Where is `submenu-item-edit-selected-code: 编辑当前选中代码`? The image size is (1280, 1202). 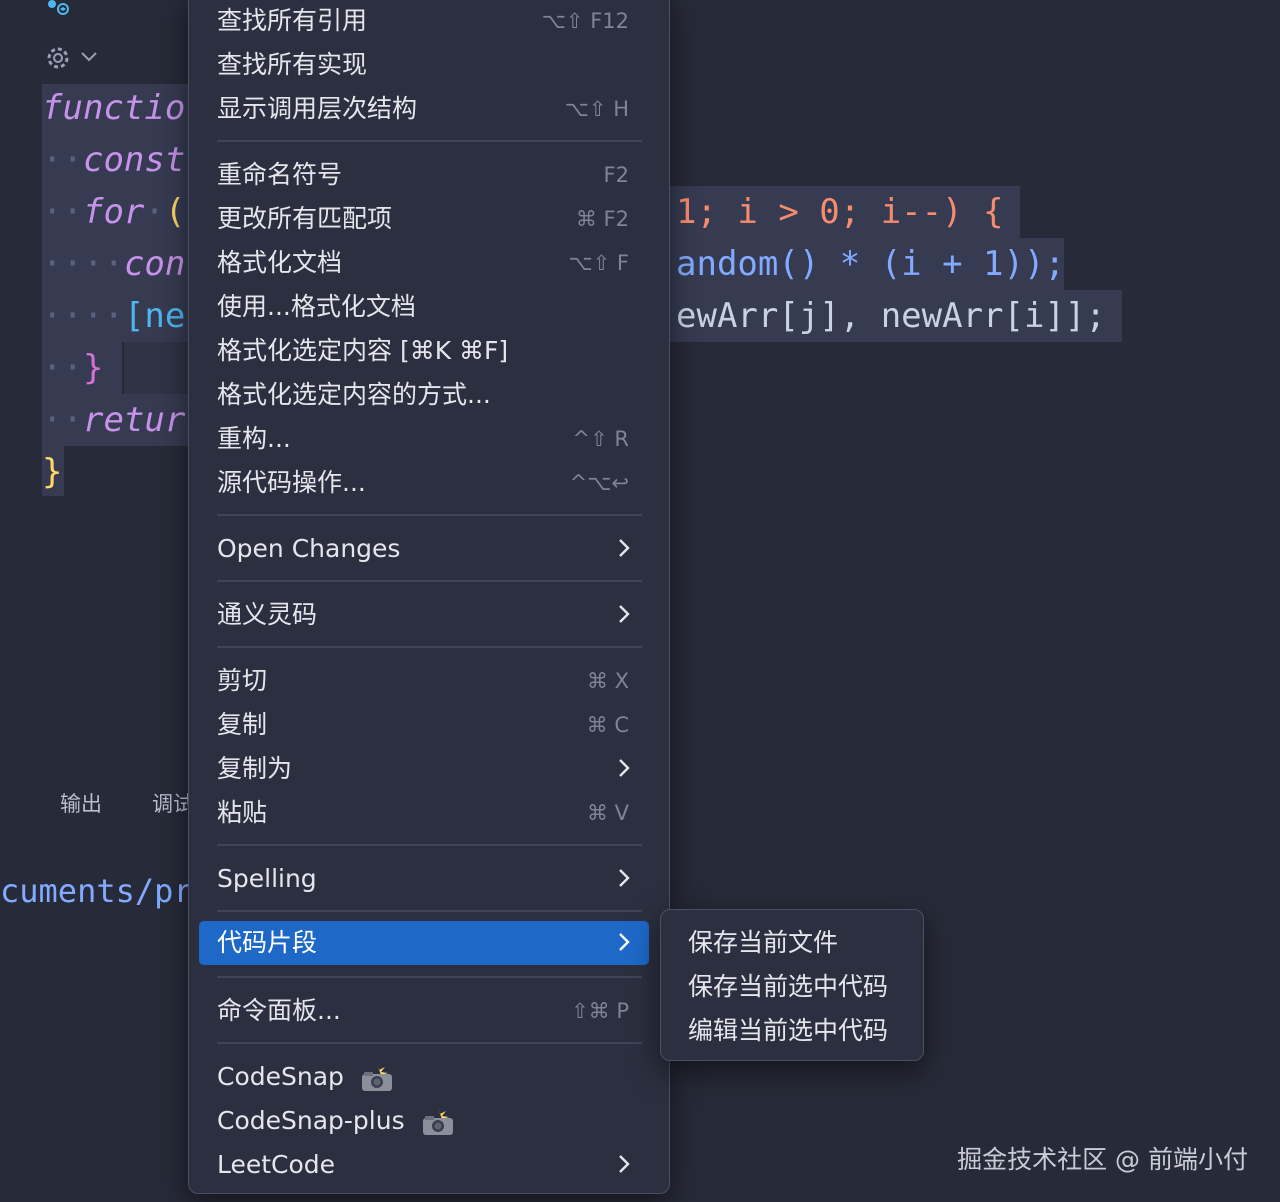 submenu-item-edit-selected-code: 编辑当前选中代码 is located at coordinates (788, 1031).